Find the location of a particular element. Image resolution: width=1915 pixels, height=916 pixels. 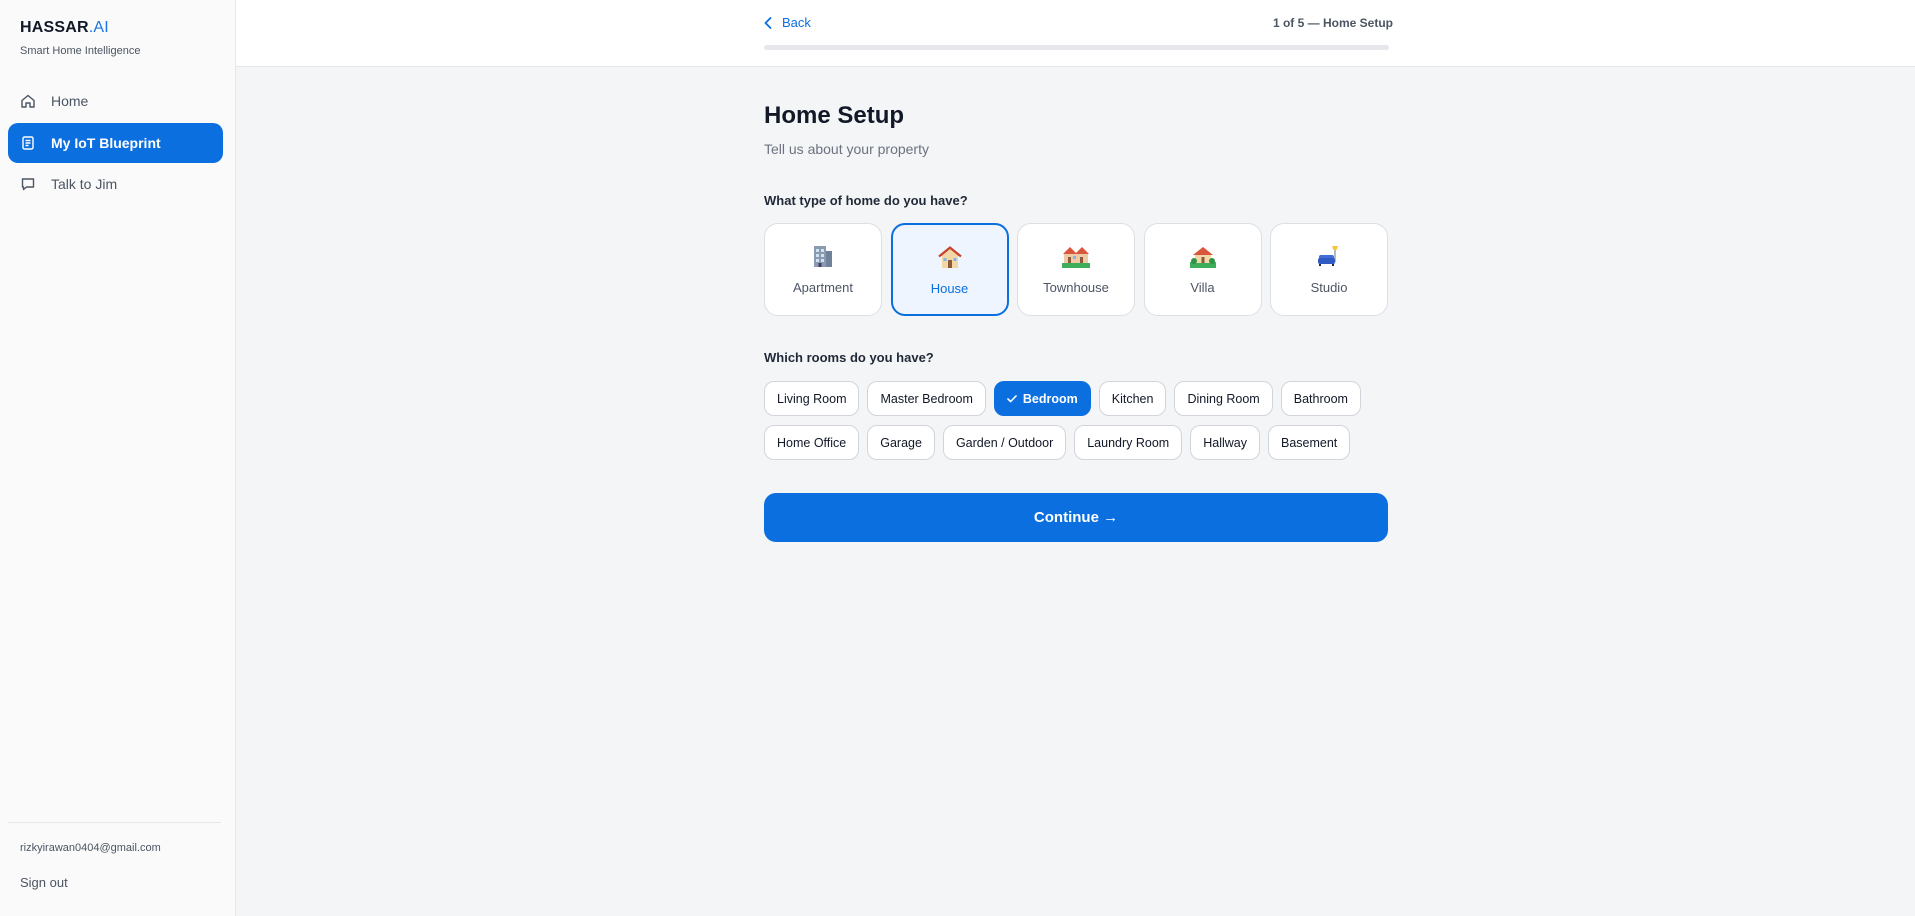

house-icon is located at coordinates (950, 257).